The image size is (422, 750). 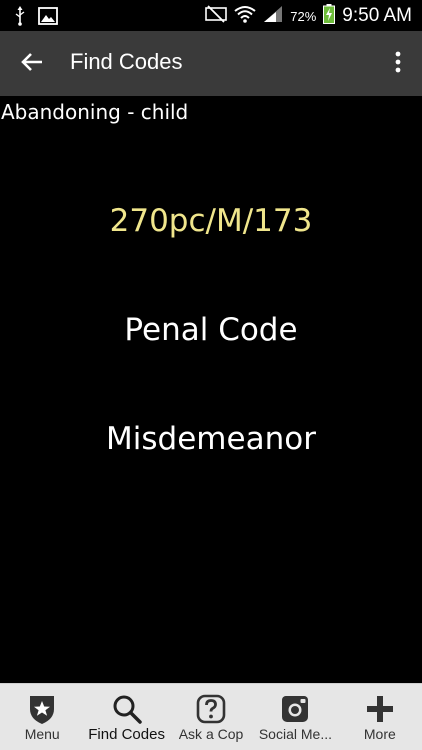 I want to click on plus-icon, so click(x=380, y=709).